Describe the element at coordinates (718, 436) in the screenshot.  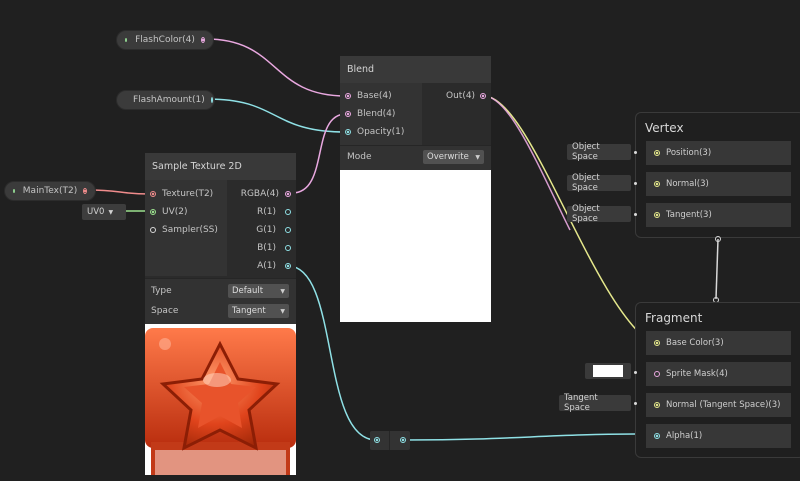
I see `fragment-block-alpha: Alpha(1)` at that location.